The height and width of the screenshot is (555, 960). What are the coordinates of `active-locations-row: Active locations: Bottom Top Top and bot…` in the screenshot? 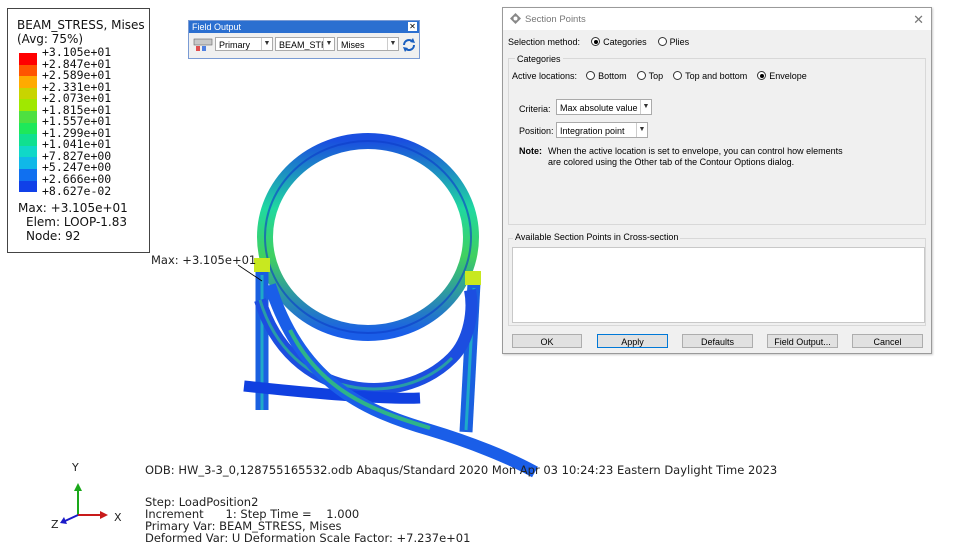 It's located at (659, 76).